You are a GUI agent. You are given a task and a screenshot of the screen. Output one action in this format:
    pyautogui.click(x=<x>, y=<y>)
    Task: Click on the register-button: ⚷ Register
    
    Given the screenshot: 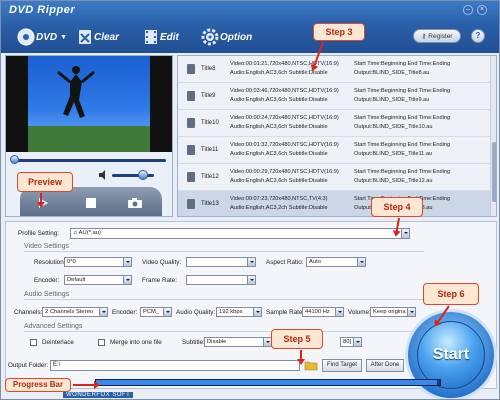 What is the action you would take?
    pyautogui.click(x=437, y=36)
    